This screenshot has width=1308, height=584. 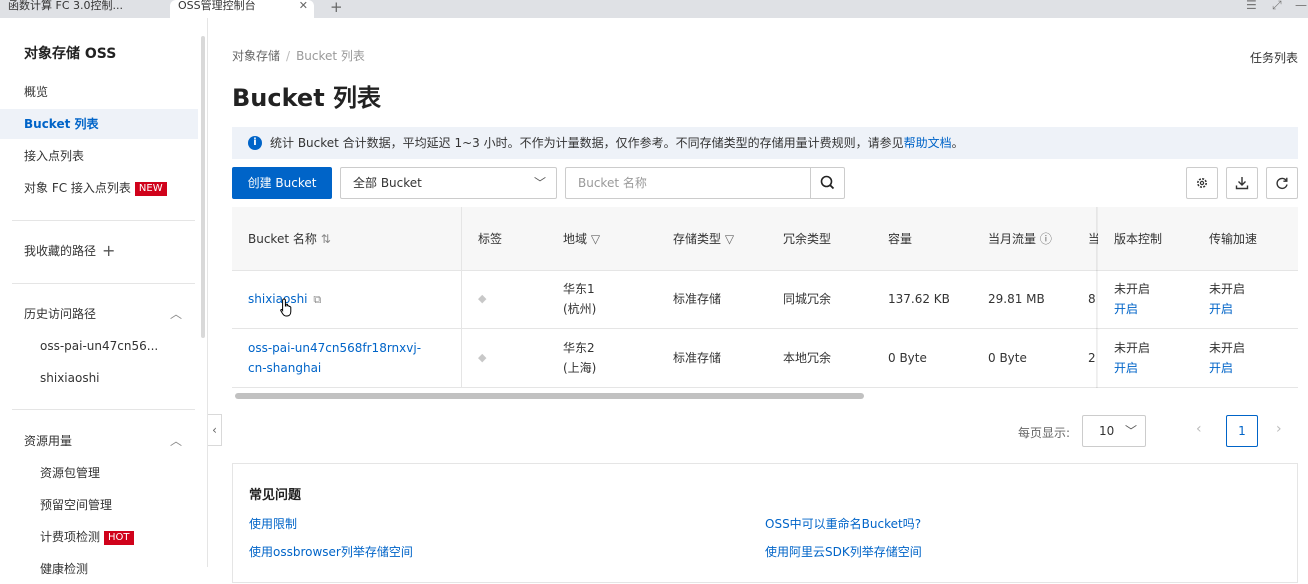 I want to click on acceleration-cell: 未开启 开启, so click(x=1227, y=358).